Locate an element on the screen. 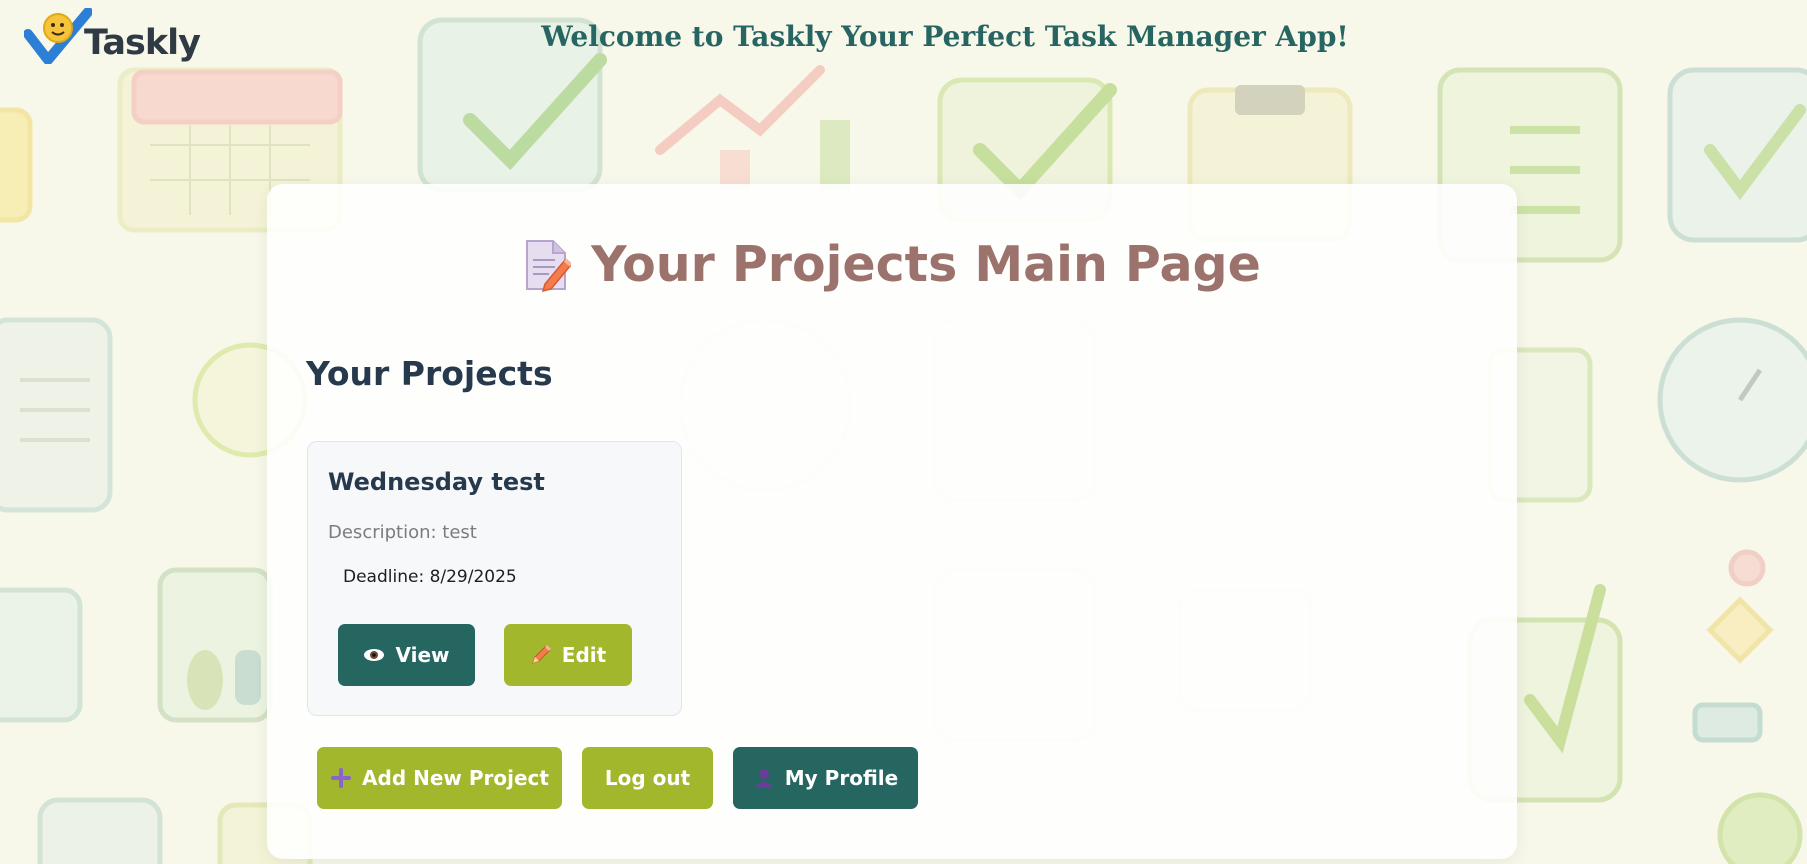 This screenshot has width=1807, height=864. project-name: Wednesday test is located at coordinates (436, 482).